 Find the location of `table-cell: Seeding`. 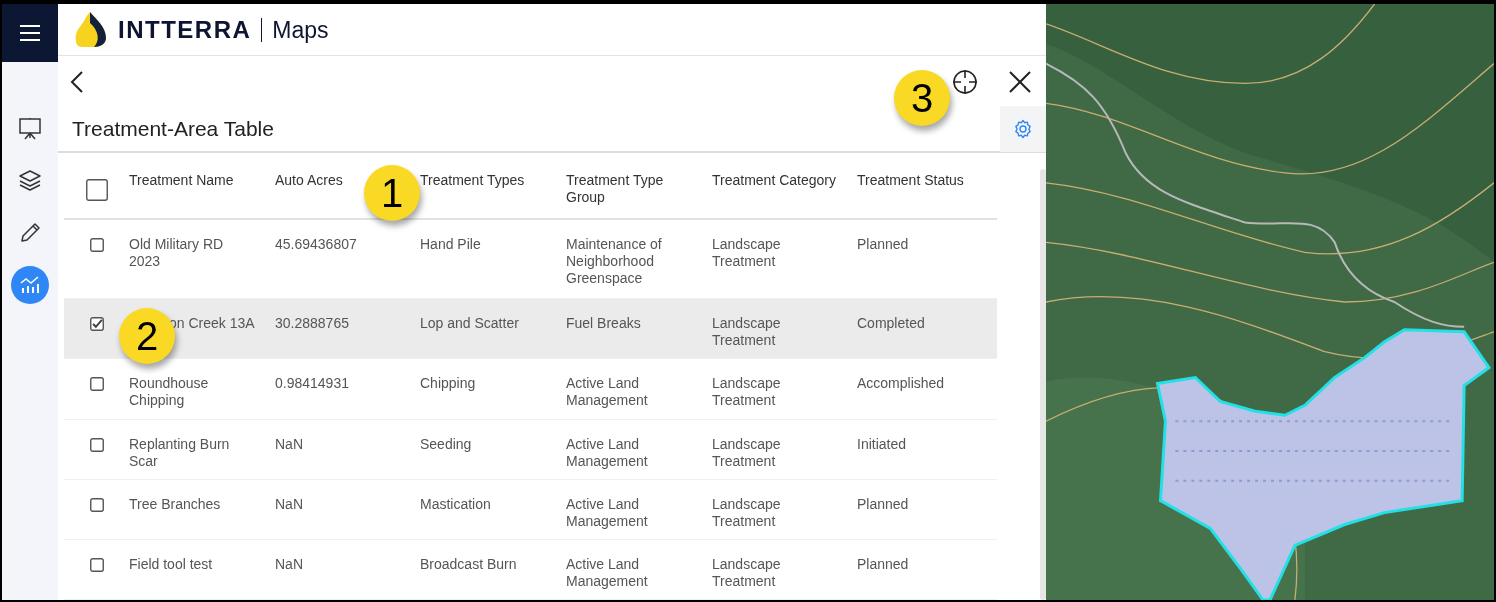

table-cell: Seeding is located at coordinates (446, 444).